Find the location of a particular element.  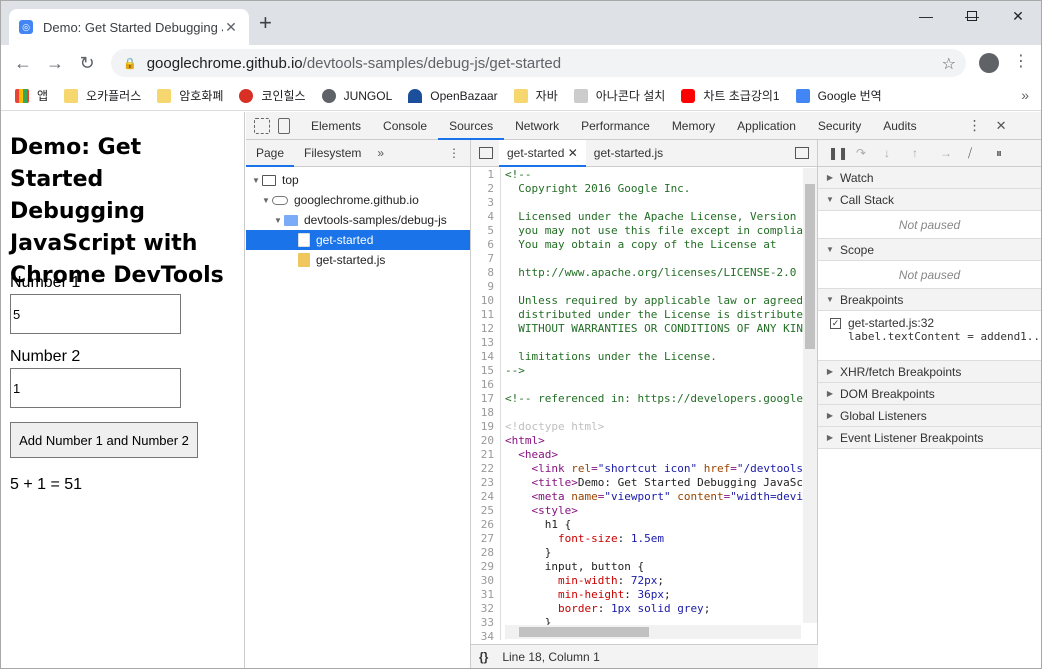

tree-item-folder: ▼ devtools-samples/debug-js is located at coordinates (358, 220).